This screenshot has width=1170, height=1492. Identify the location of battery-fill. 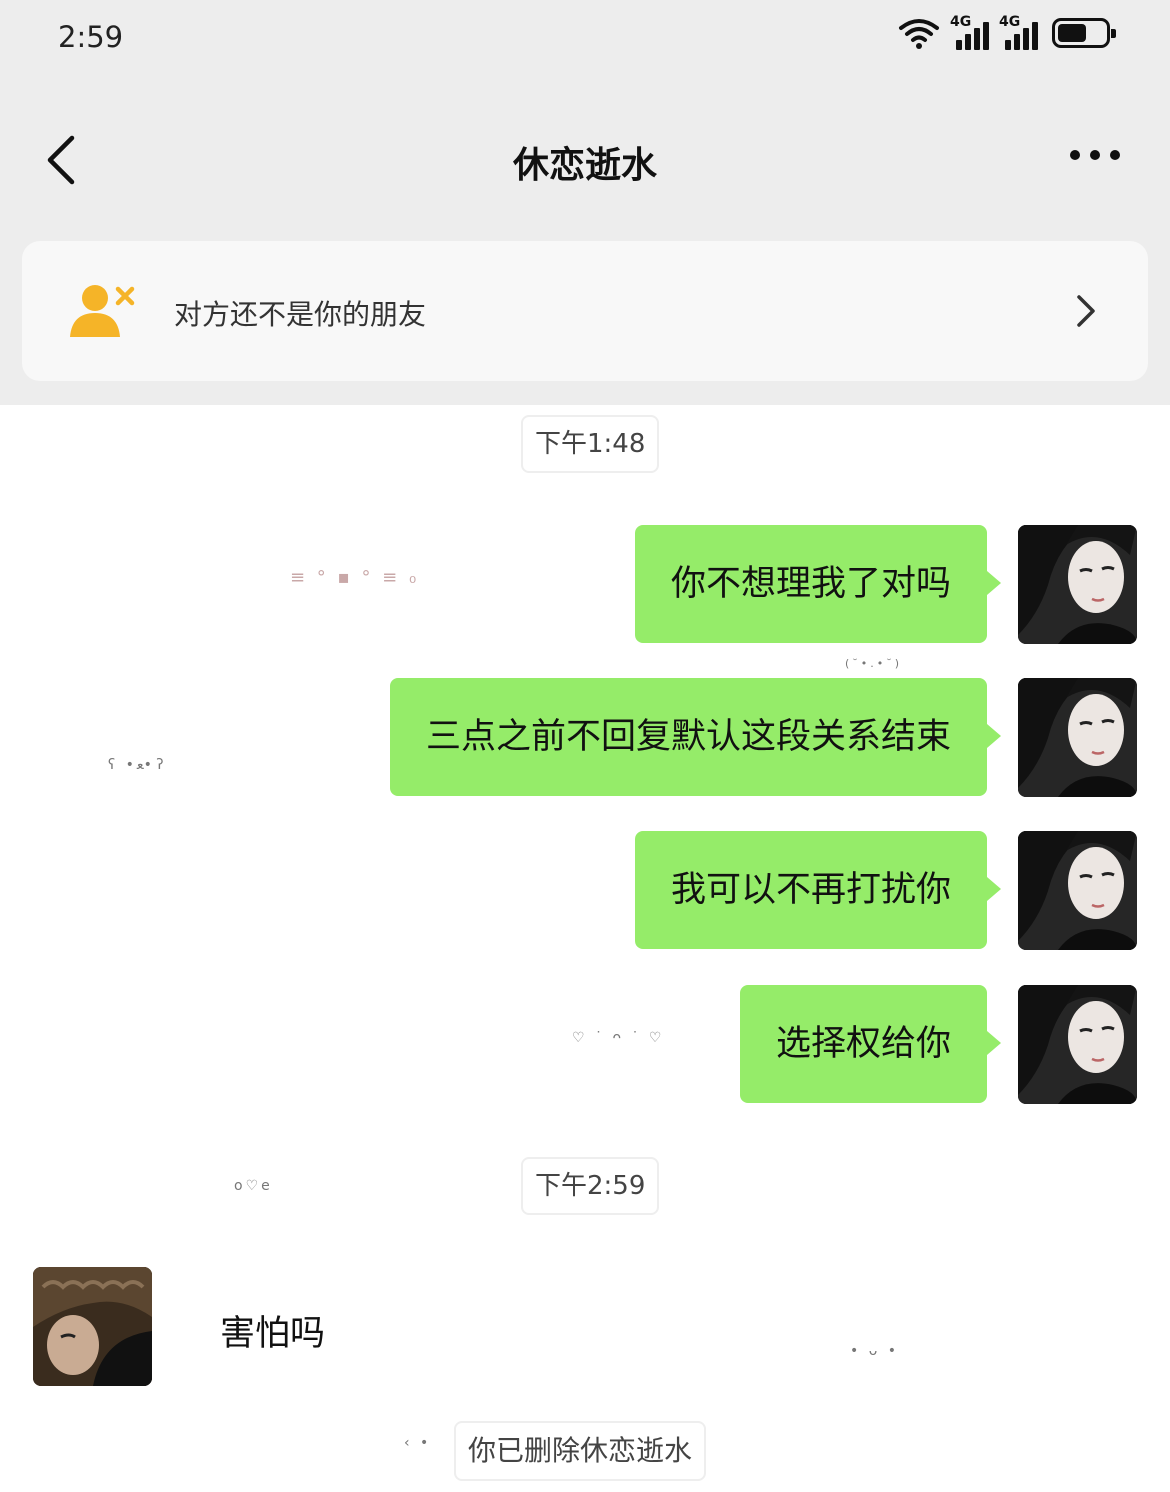
(1072, 33).